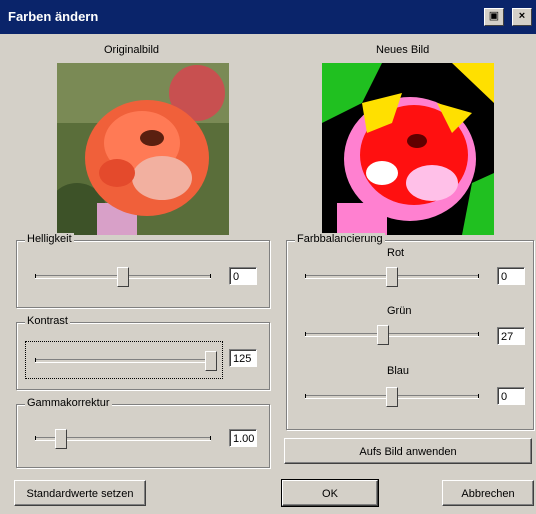 The height and width of the screenshot is (514, 536). Describe the element at coordinates (511, 336) in the screenshot. I see `green-input: 27` at that location.